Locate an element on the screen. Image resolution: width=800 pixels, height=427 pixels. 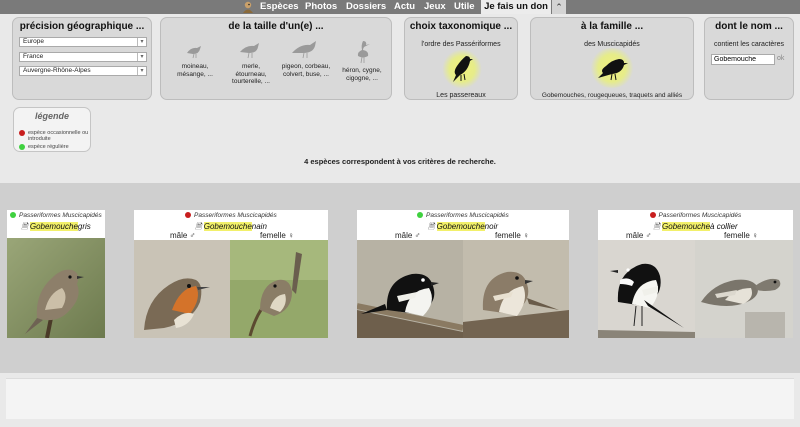
region-select: Auvergne-Rhône-Alpes ▾ is located at coordinates (83, 71).